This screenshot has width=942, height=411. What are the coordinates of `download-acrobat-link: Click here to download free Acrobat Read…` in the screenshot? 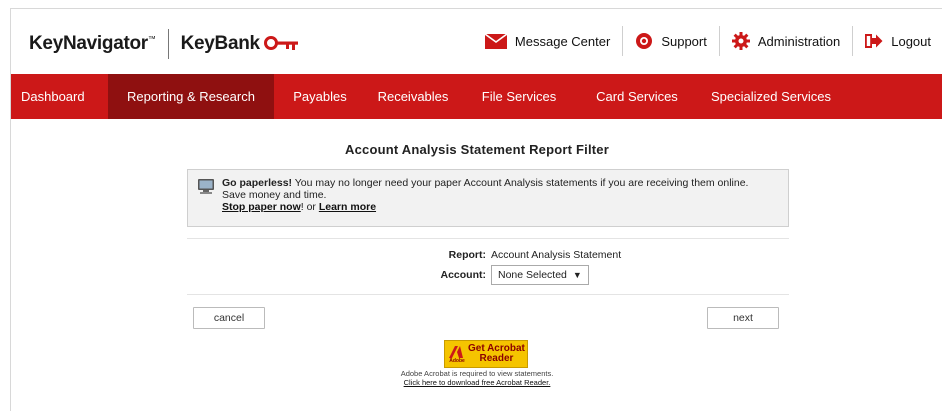 It's located at (477, 382).